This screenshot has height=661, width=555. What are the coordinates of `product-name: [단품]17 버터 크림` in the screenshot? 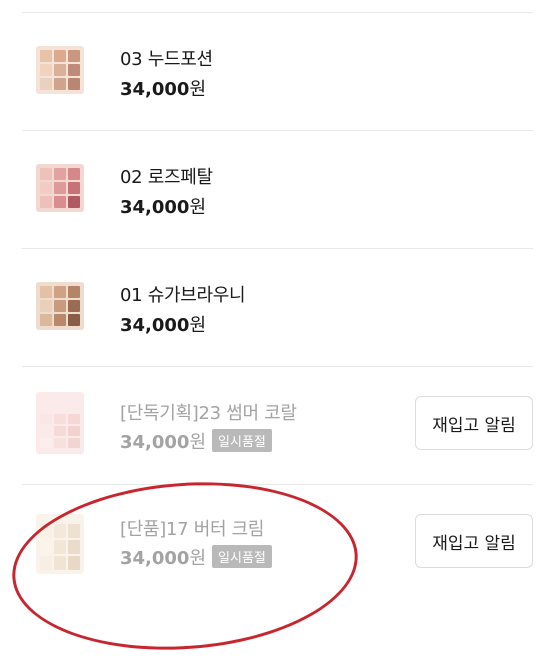 It's located at (192, 529).